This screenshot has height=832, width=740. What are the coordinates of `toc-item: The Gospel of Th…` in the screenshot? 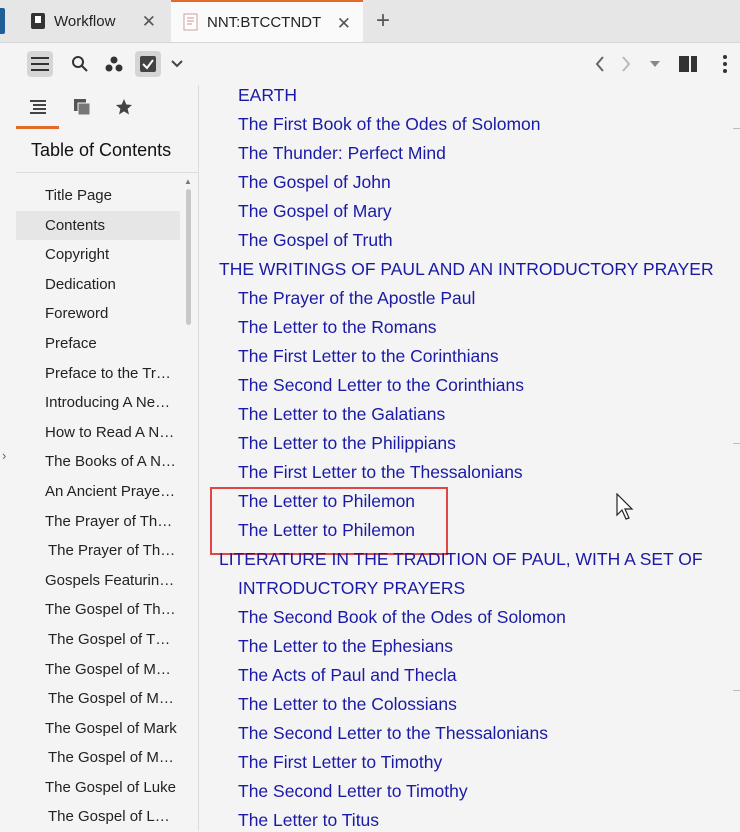 It's located at (98, 610).